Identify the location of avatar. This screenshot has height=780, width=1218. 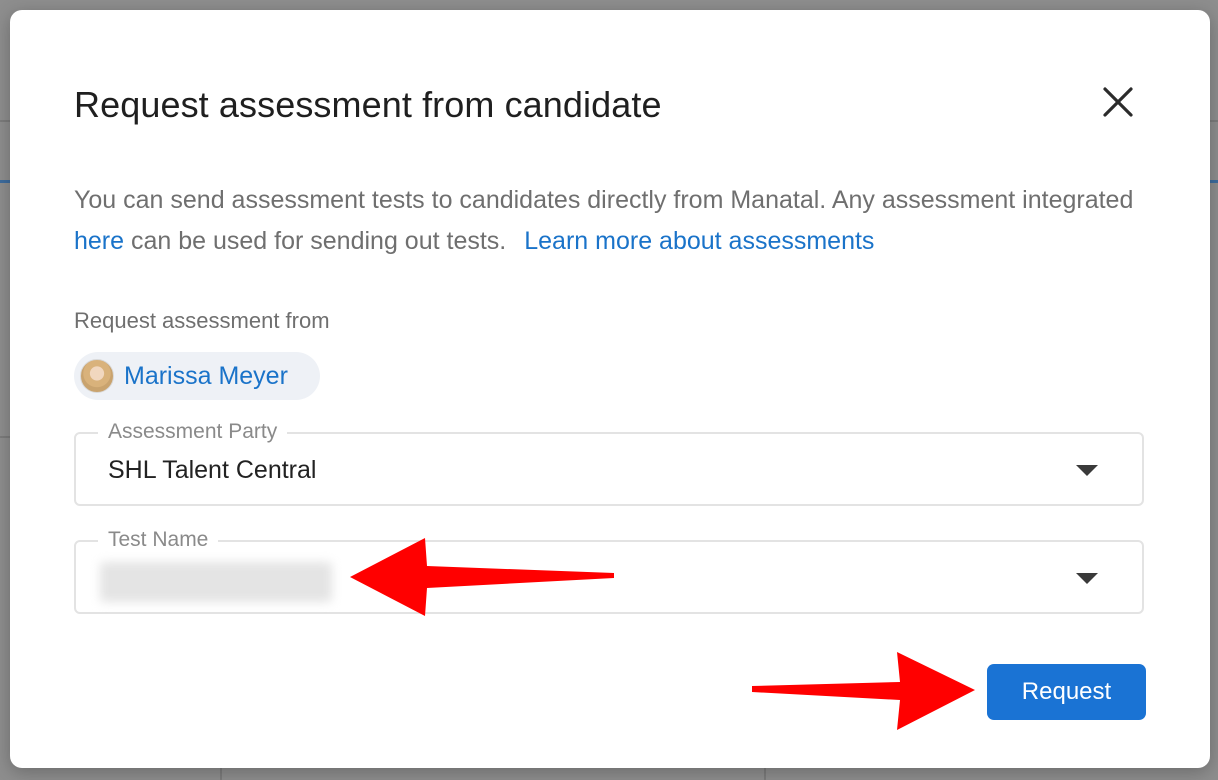
(97, 376).